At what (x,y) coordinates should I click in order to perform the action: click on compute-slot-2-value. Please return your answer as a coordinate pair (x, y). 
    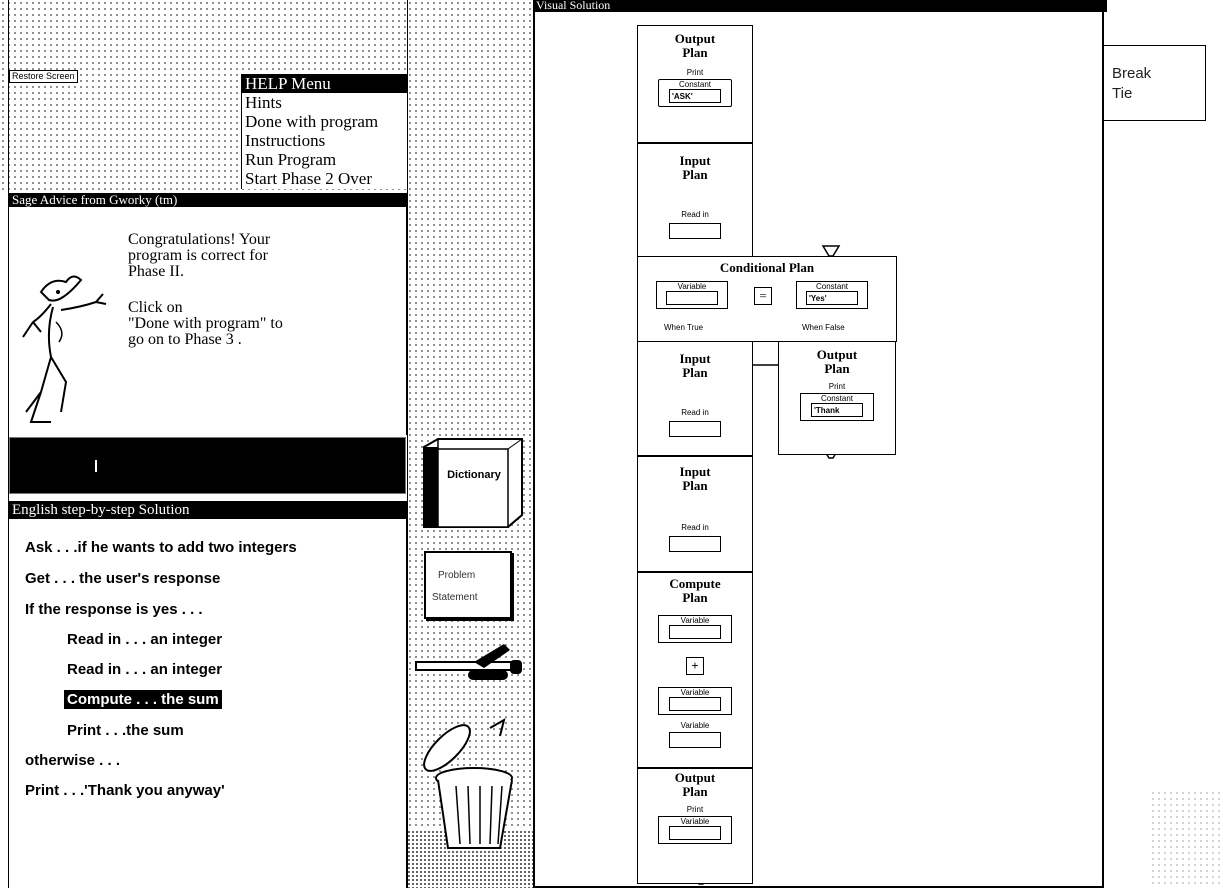
    Looking at the image, I should click on (695, 704).